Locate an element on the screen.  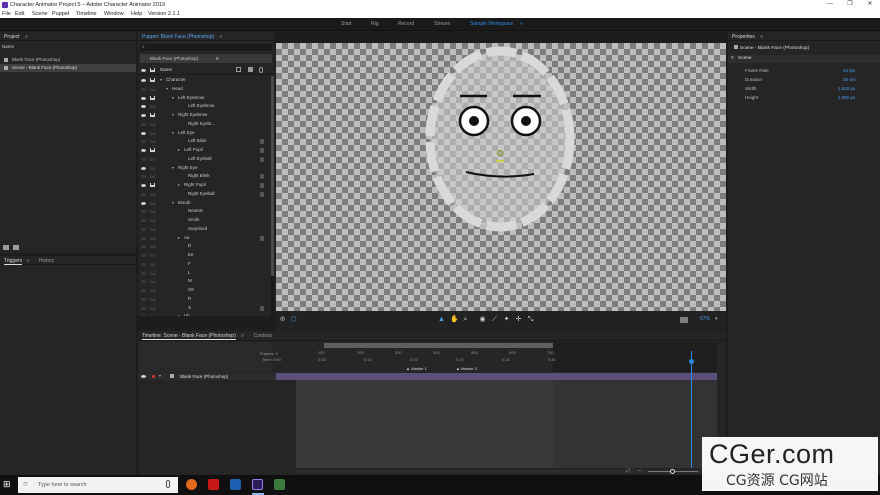
layer-row: ▸ Right Pupil is located at coordinates (206, 185).